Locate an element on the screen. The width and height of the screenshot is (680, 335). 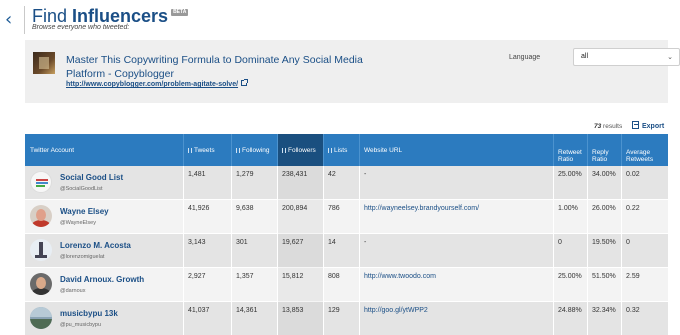
export-button: Export is located at coordinates (648, 125).